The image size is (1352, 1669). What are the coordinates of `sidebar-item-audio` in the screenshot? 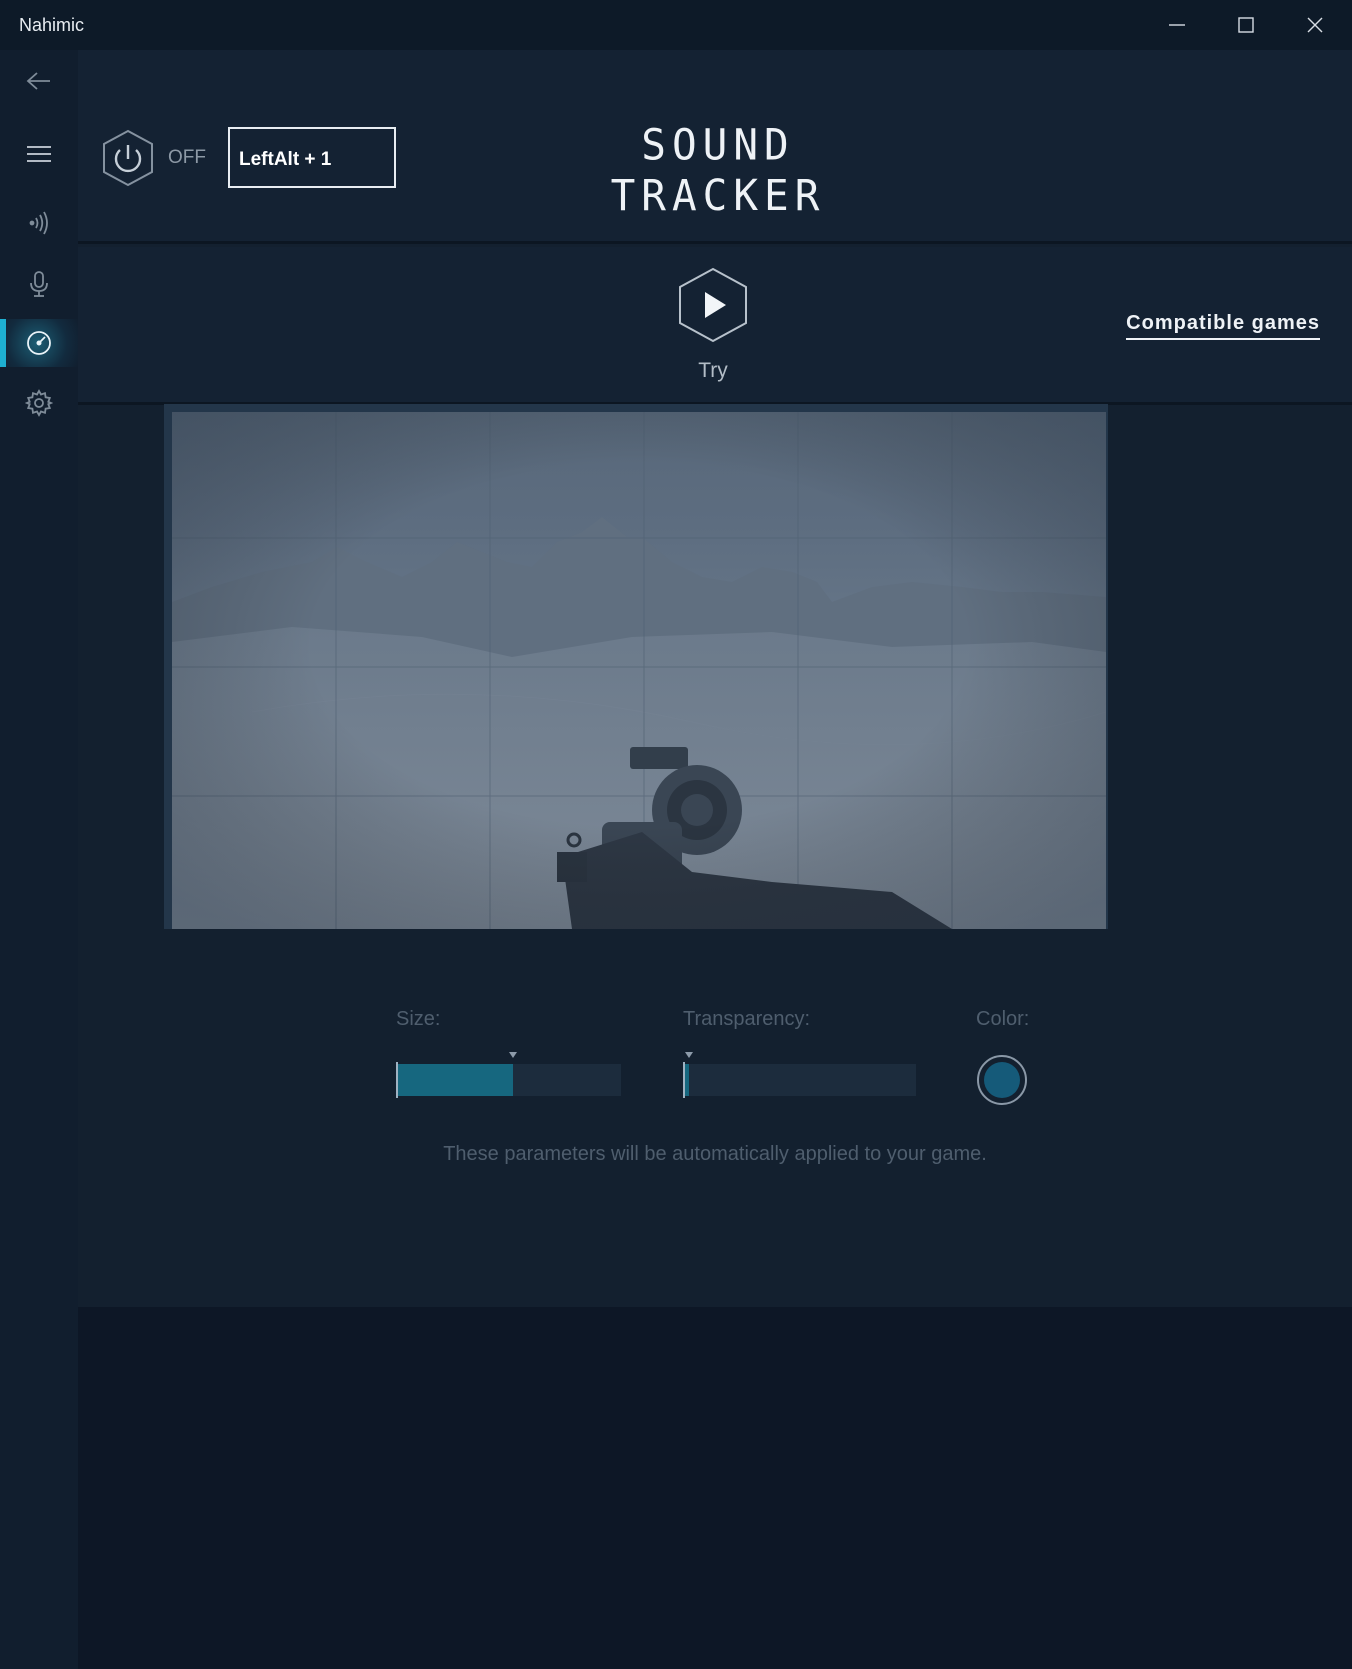 It's located at (39, 223).